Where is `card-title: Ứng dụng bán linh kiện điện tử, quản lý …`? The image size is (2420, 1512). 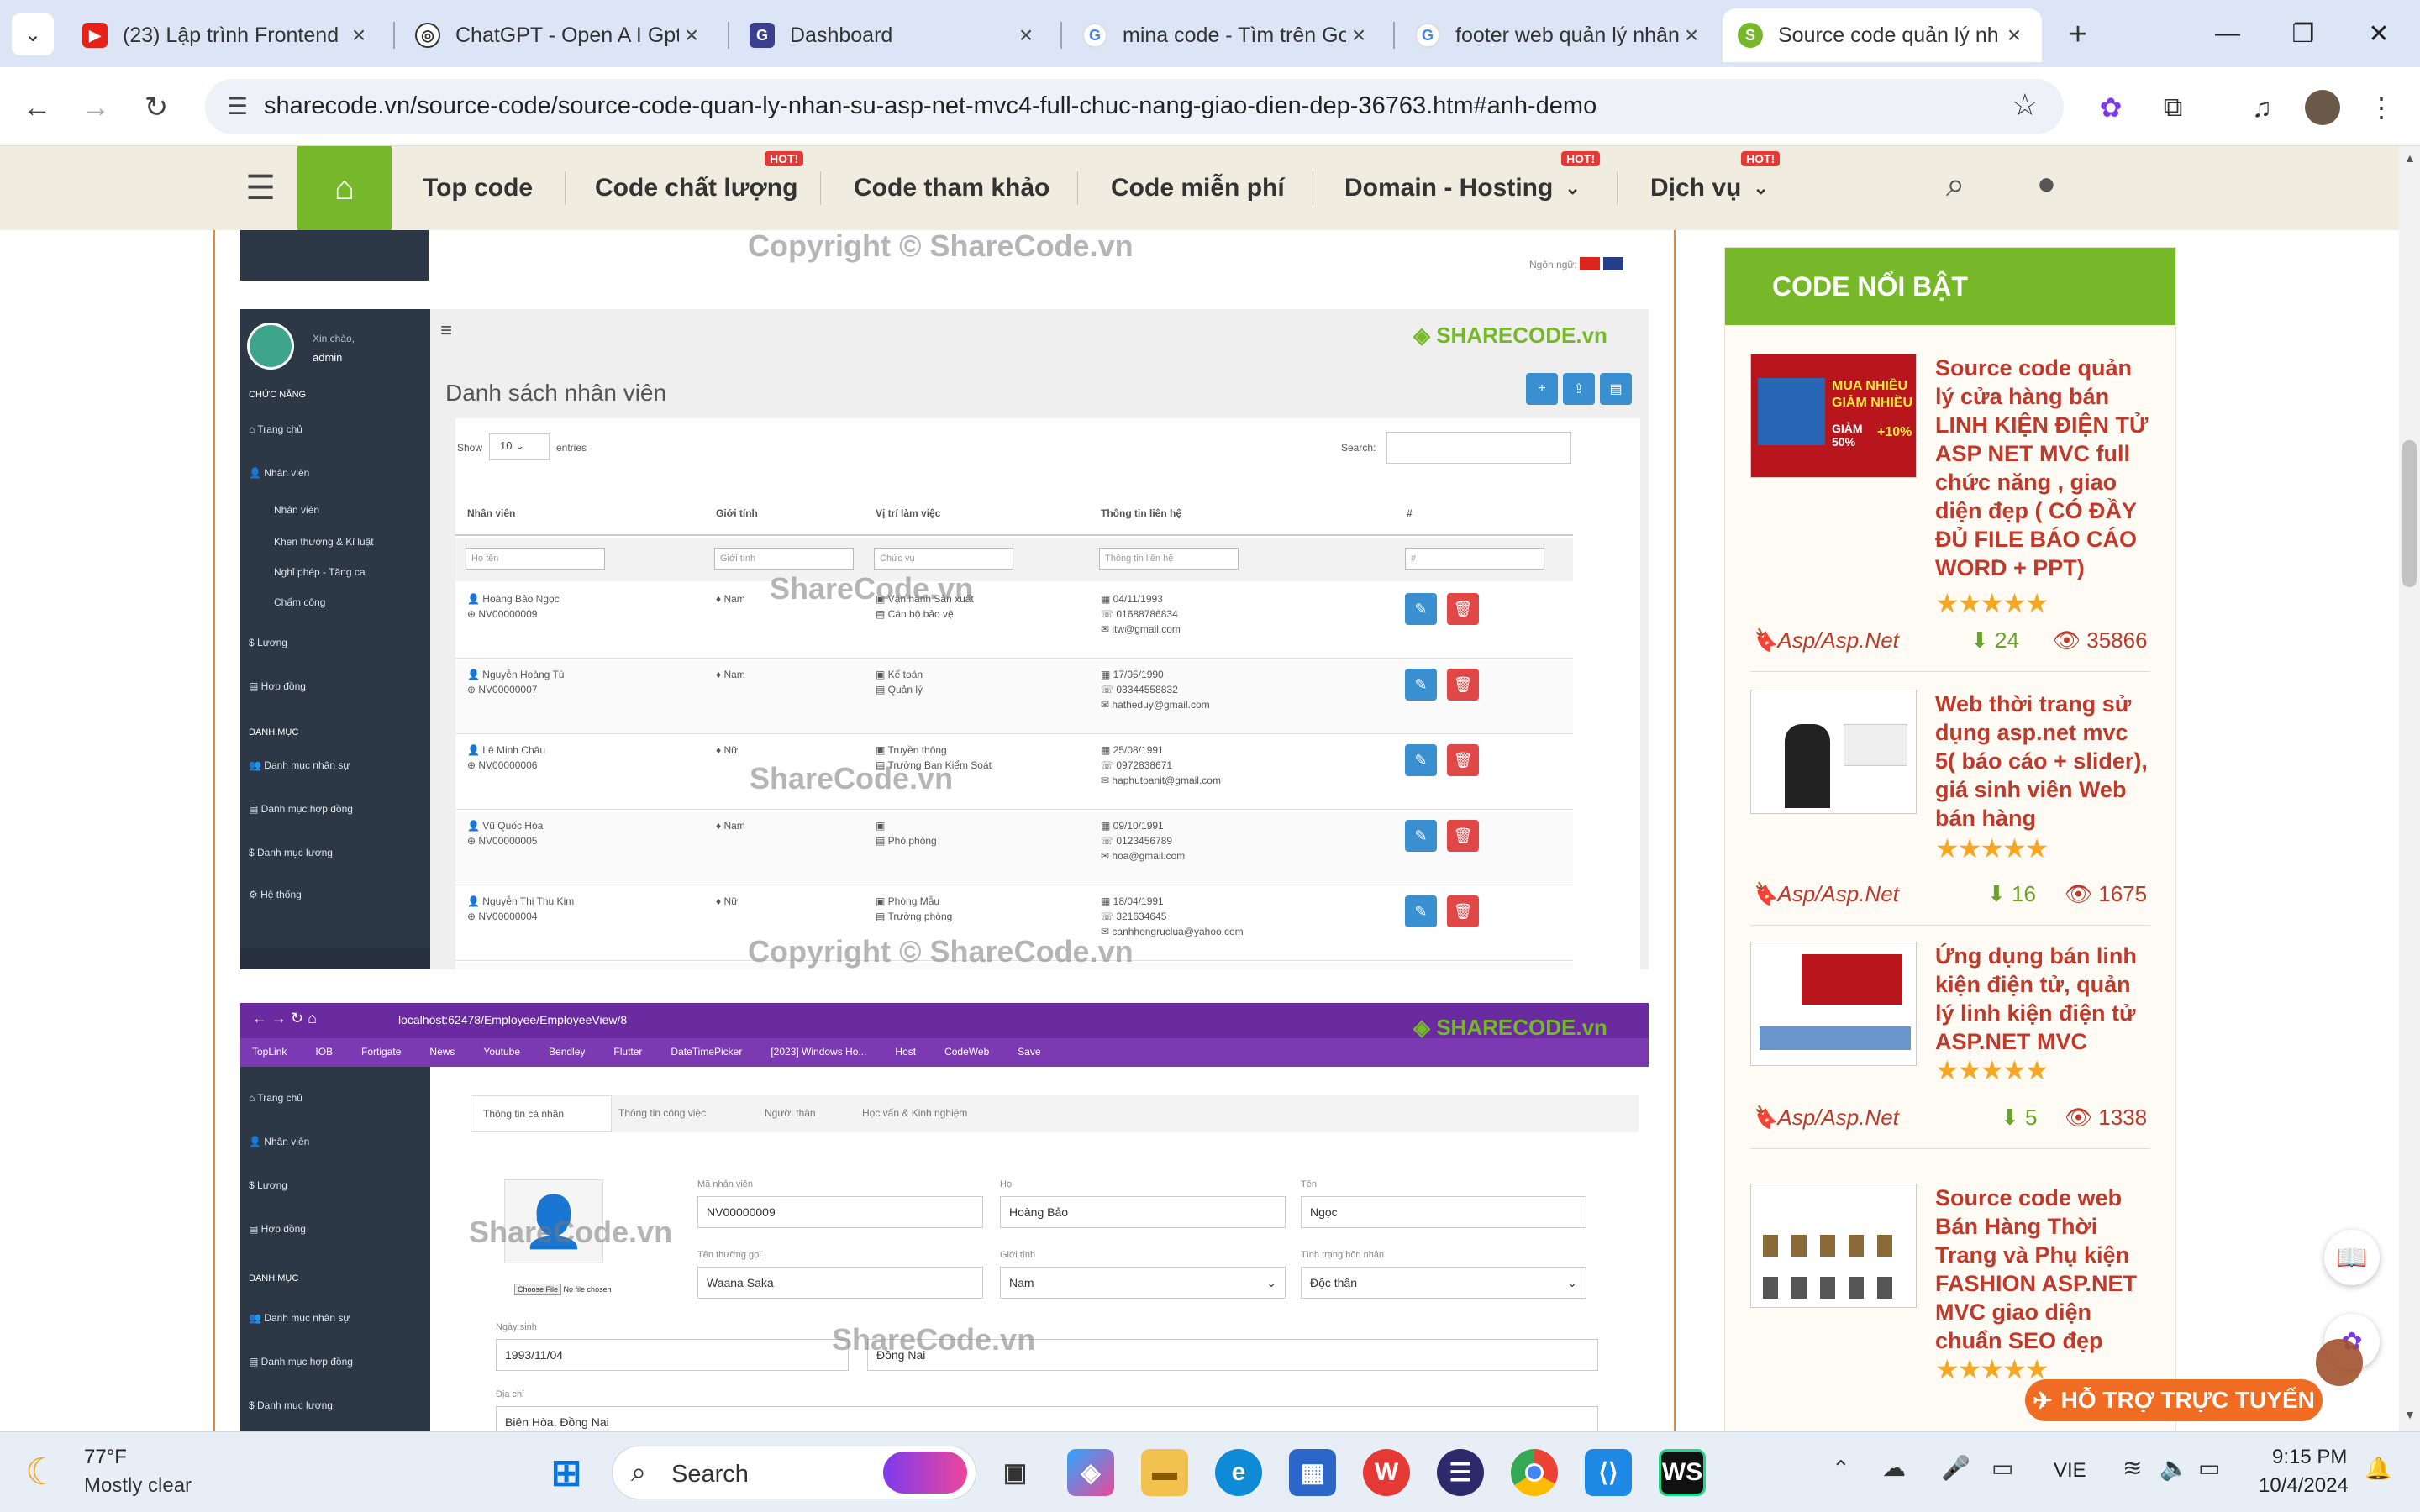
card-title: Ứng dụng bán linh kiện điện tử, quản lý … is located at coordinates (2043, 999).